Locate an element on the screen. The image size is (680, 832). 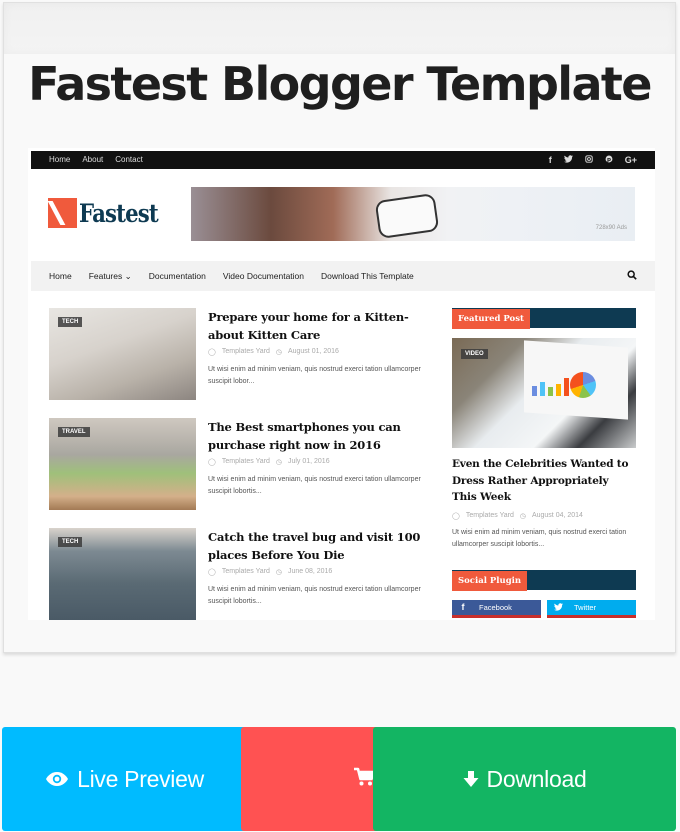
featured-post-date: August 04, 2014 is located at coordinates (557, 515).